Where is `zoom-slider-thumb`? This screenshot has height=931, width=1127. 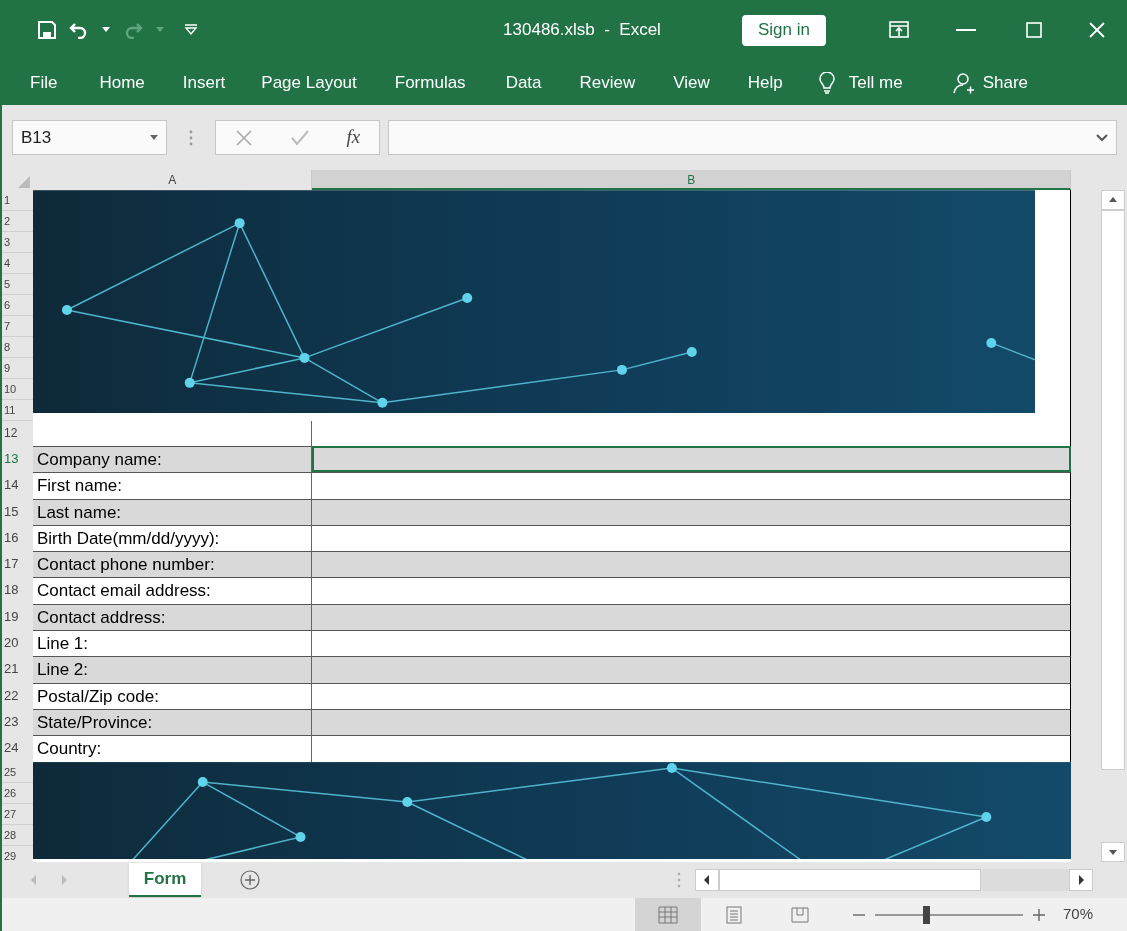 zoom-slider-thumb is located at coordinates (926, 914).